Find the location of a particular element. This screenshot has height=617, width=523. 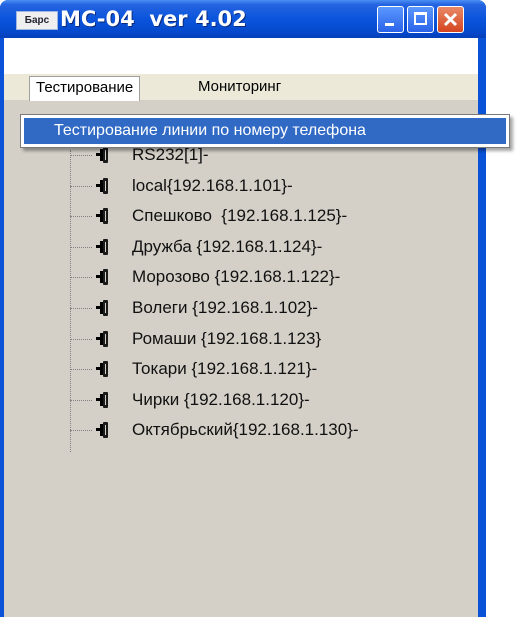

close-button is located at coordinates (450, 19).